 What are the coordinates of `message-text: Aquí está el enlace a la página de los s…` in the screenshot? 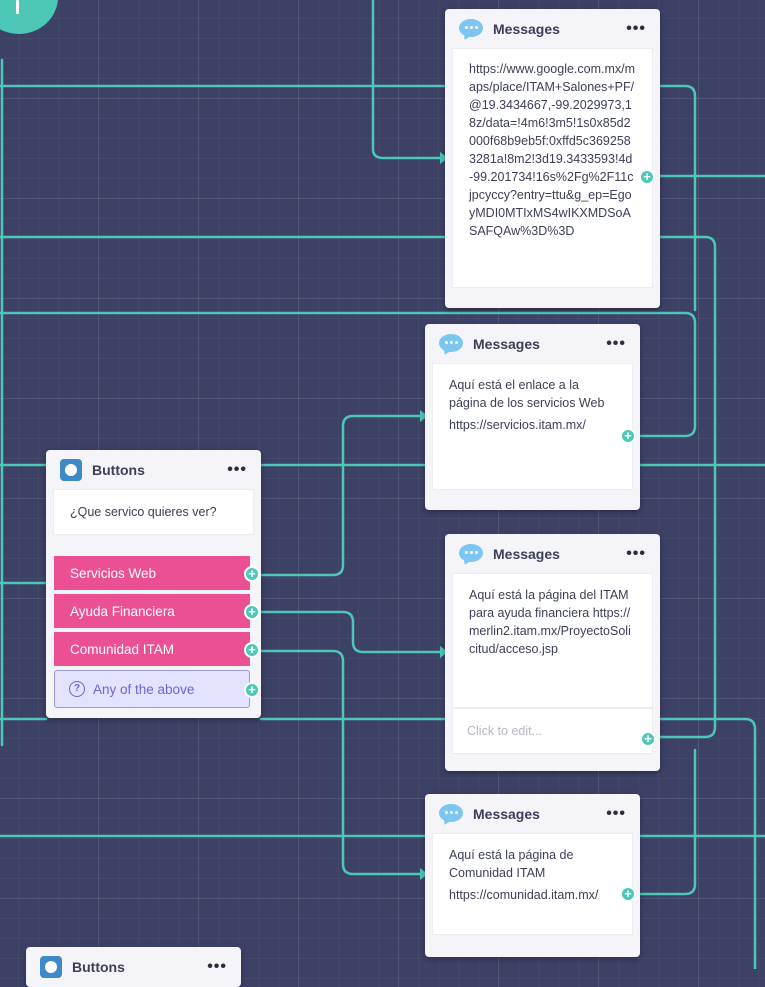 It's located at (532, 426).